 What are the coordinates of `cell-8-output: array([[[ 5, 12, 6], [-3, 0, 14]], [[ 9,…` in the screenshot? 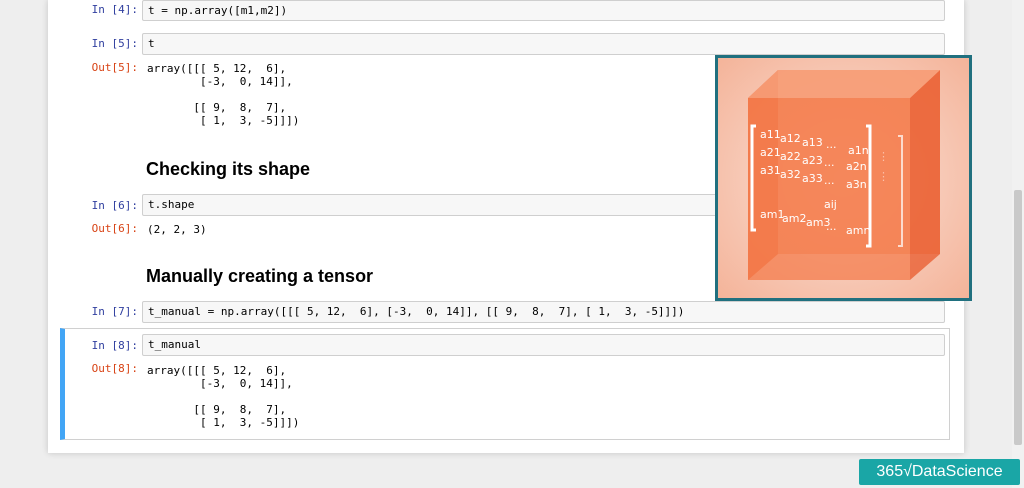 It's located at (223, 396).